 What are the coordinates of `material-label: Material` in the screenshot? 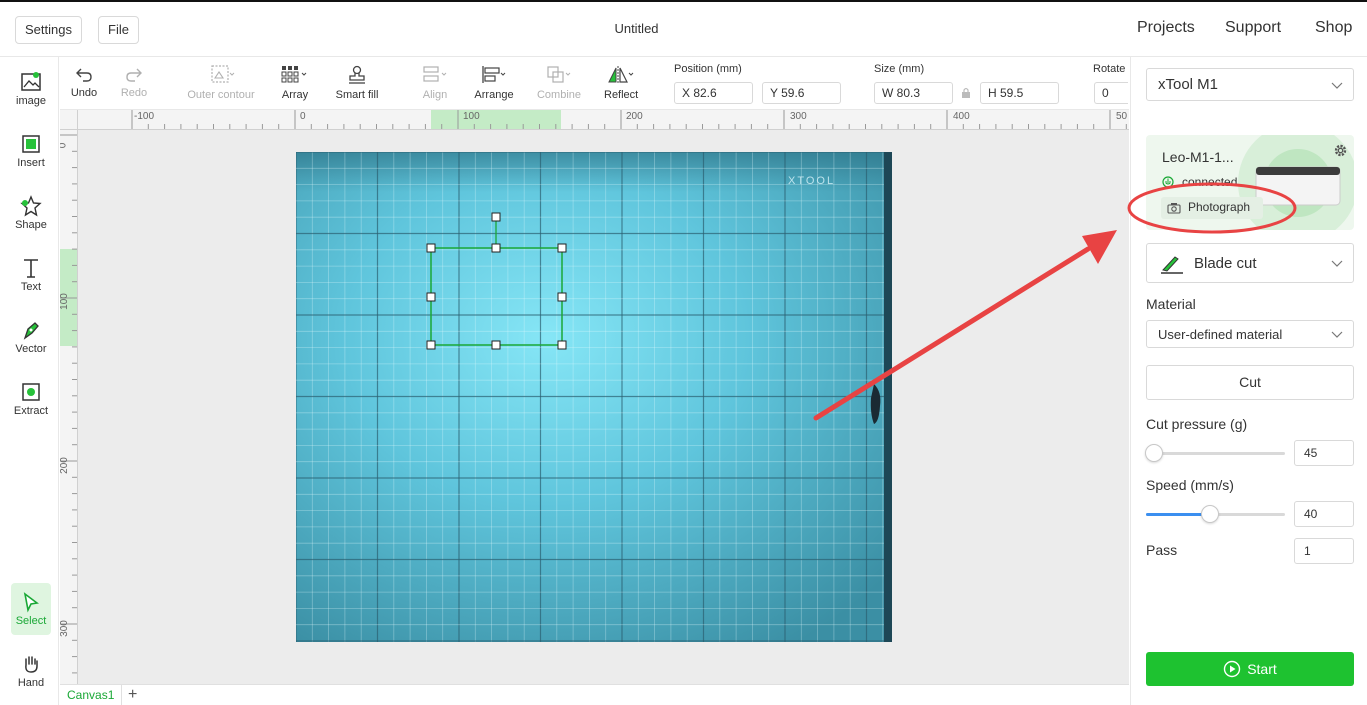 It's located at (1171, 304).